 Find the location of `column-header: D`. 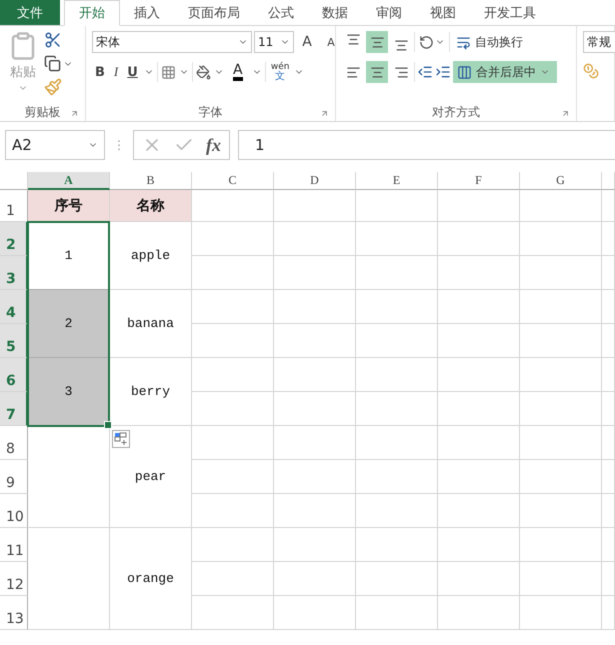

column-header: D is located at coordinates (315, 181).